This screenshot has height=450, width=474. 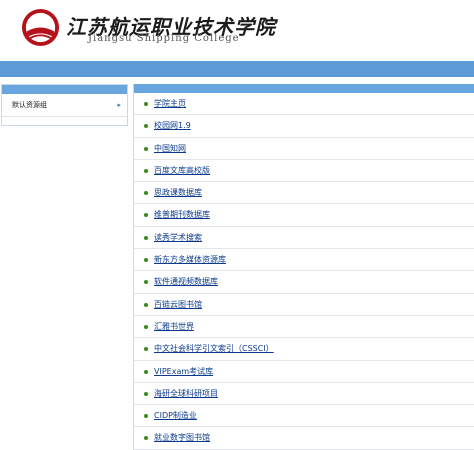 What do you see at coordinates (186, 394) in the screenshot?
I see `database-link: 海研全球科研项目` at bounding box center [186, 394].